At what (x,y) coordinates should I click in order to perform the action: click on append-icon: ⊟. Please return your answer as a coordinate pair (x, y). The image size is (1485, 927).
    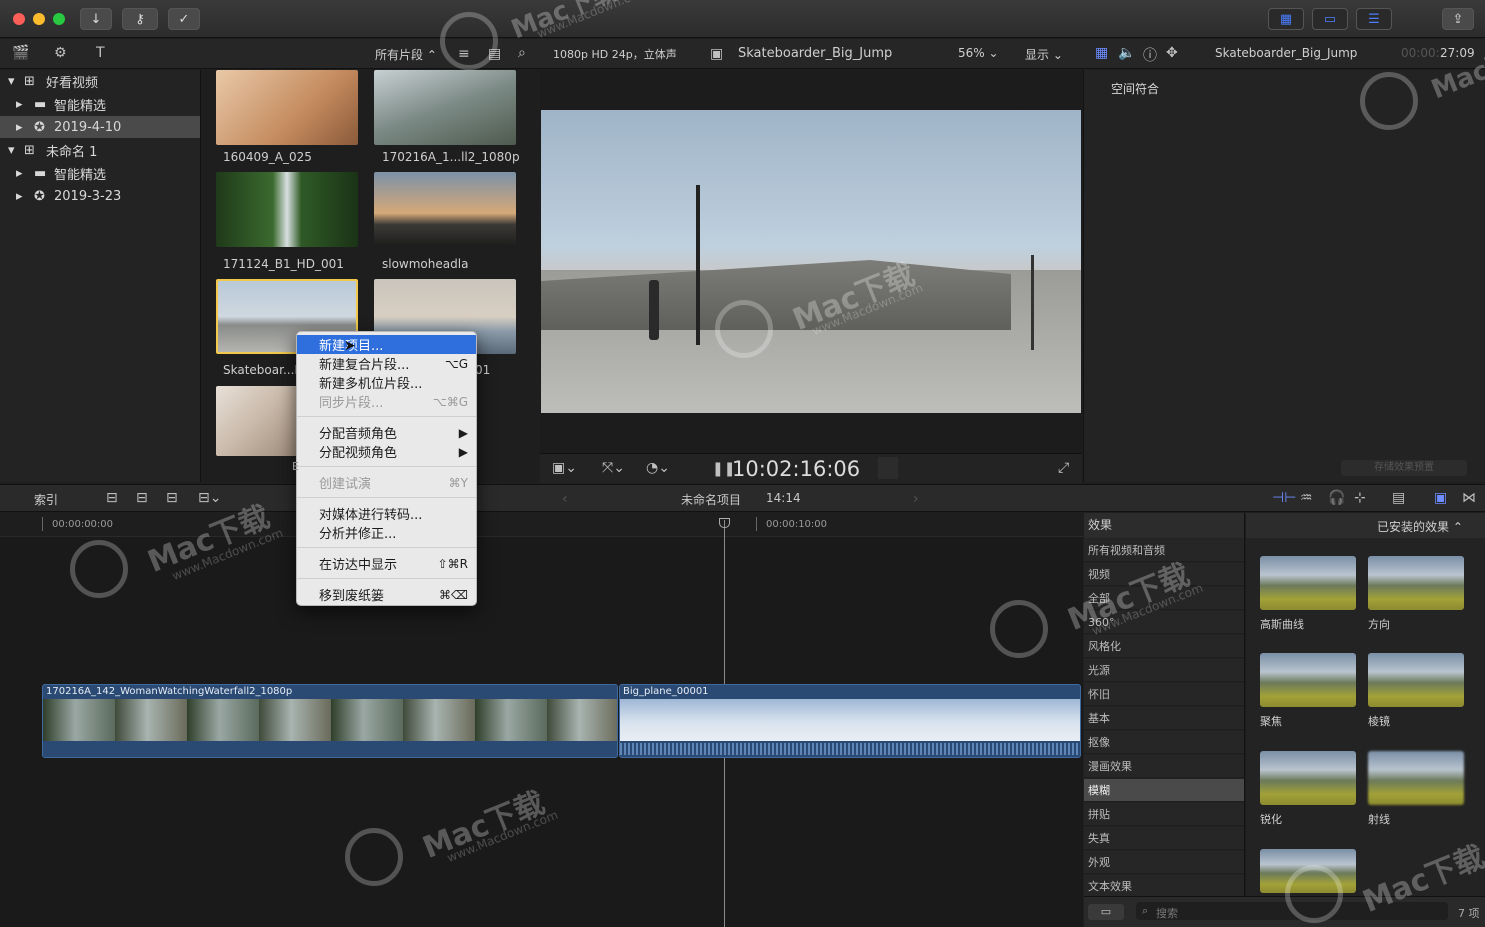
    Looking at the image, I should click on (112, 498).